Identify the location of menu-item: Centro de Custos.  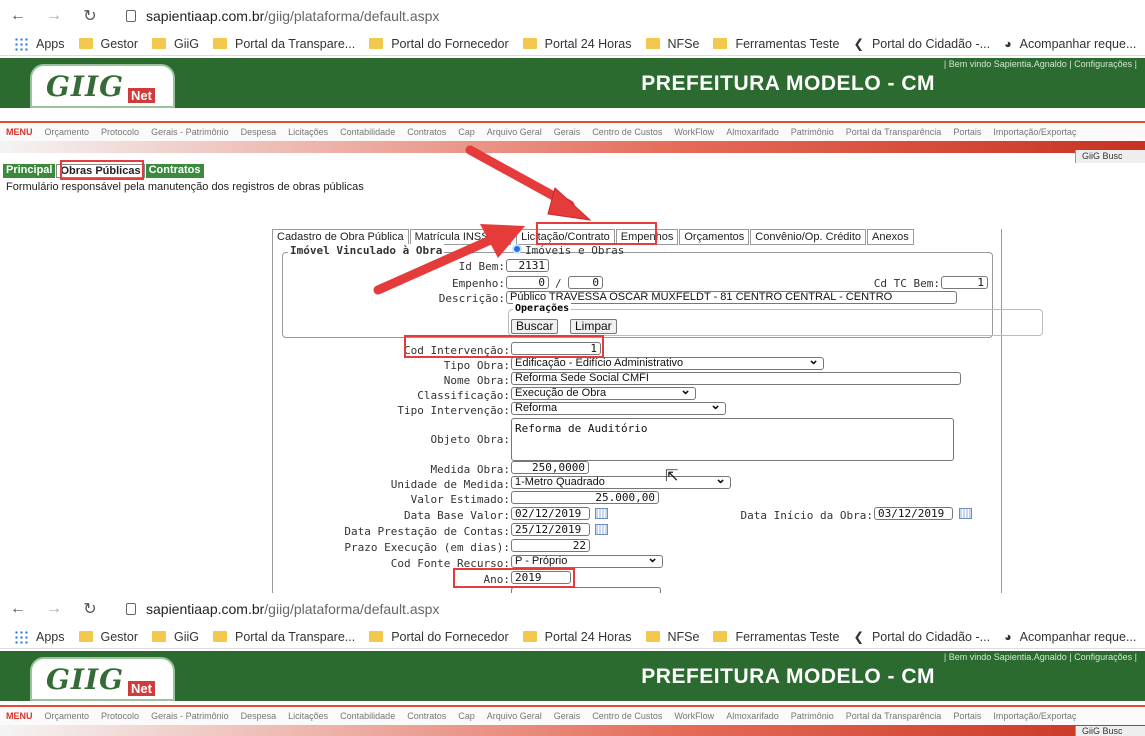
(627, 716).